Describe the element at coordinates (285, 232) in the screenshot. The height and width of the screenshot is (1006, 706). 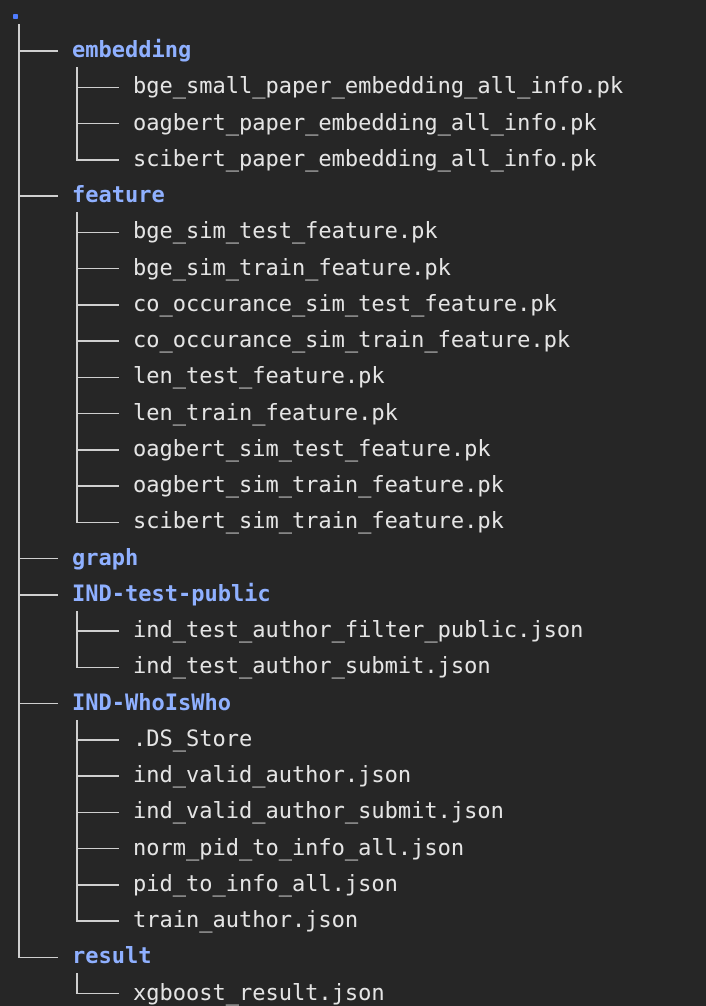
I see `file-item: bge_sim_test_feature.pk` at that location.